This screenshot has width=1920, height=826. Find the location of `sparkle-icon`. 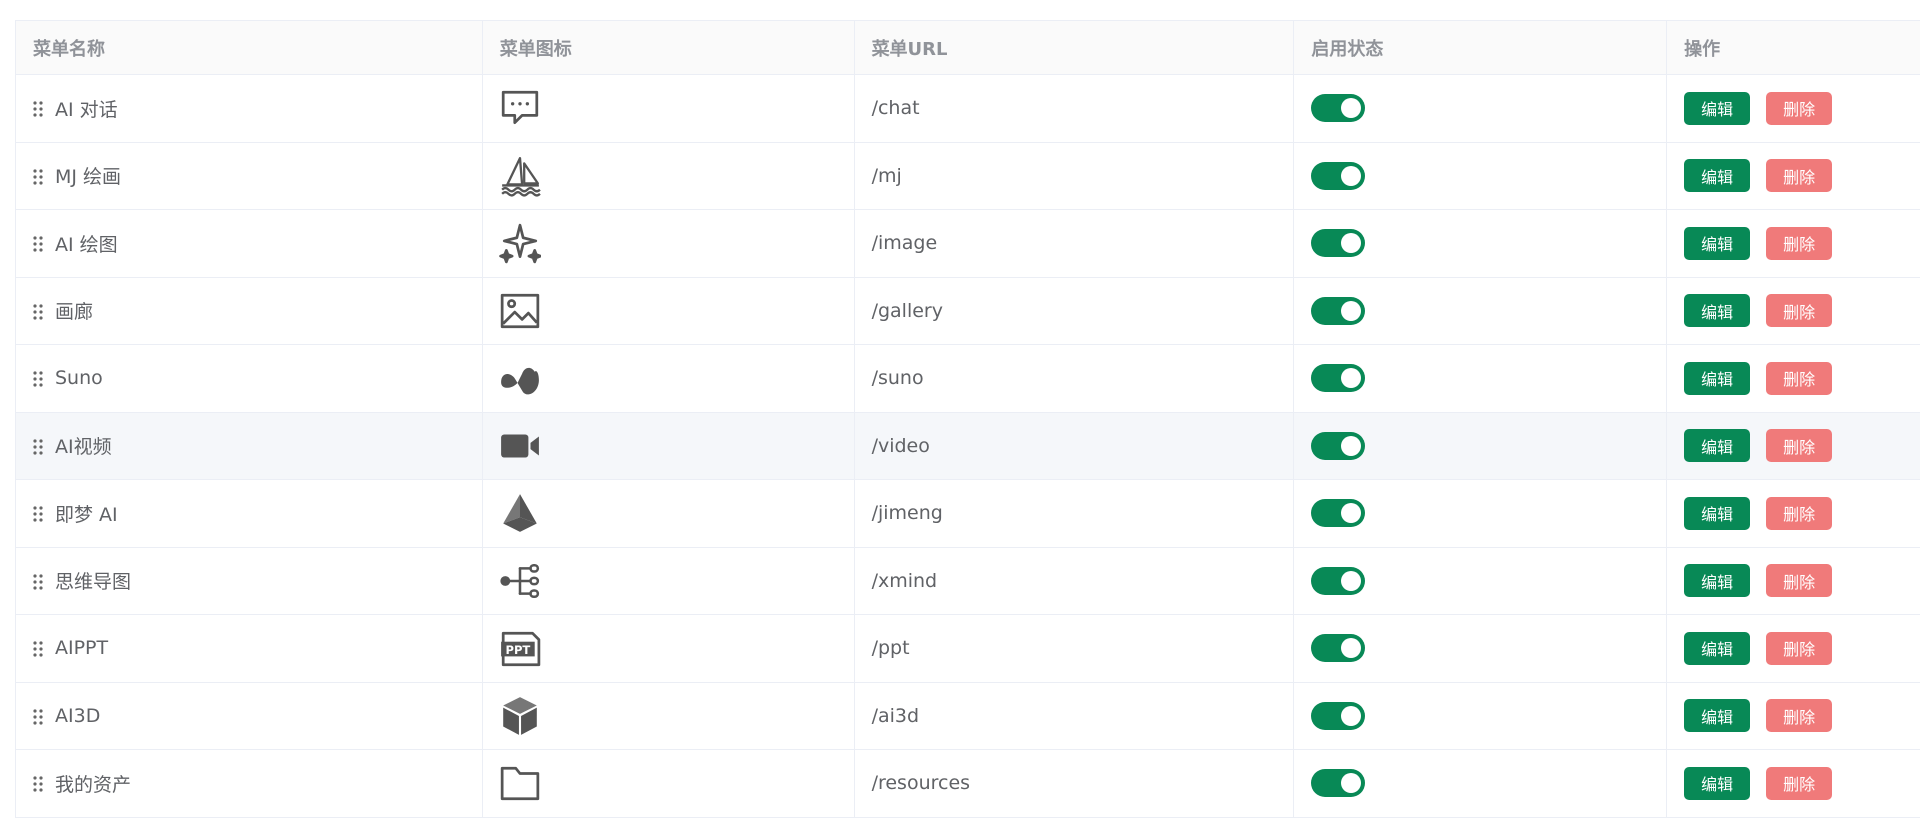

sparkle-icon is located at coordinates (520, 243).